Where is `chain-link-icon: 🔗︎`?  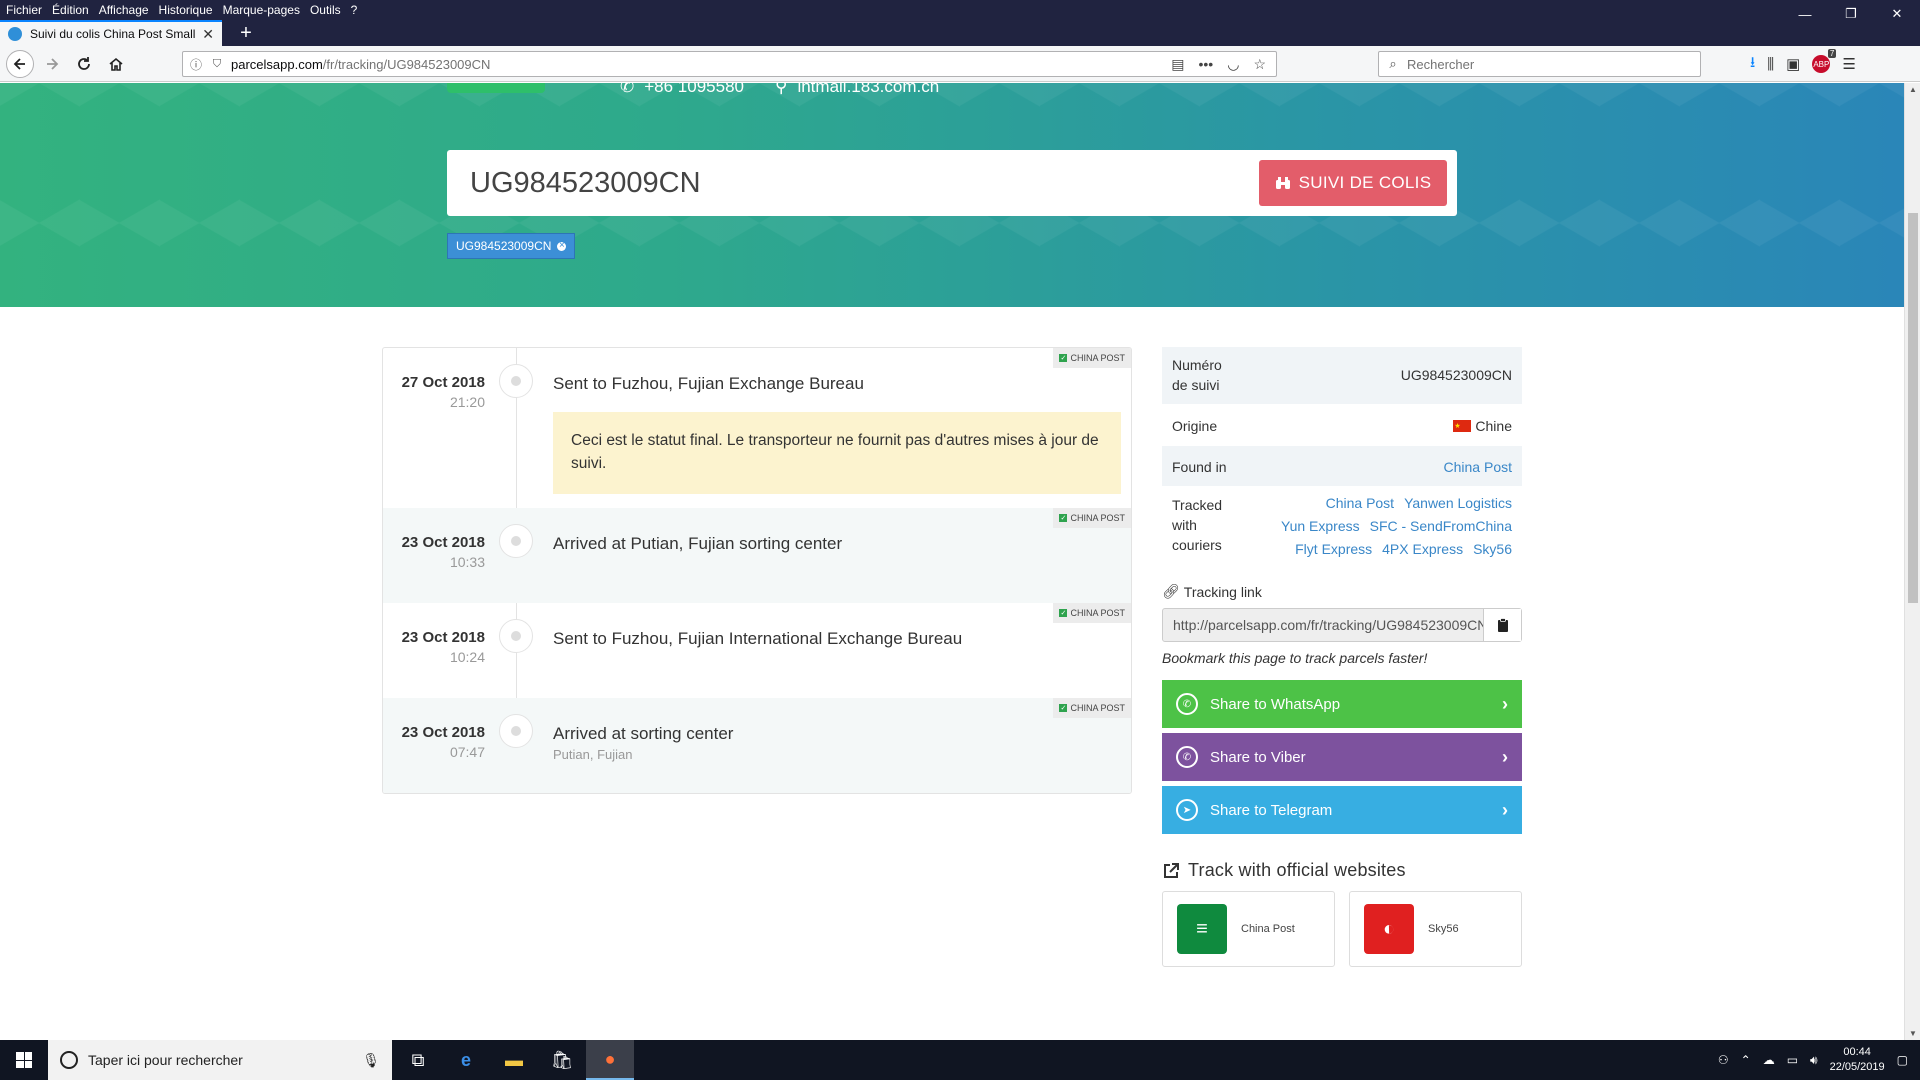
chain-link-icon: 🔗︎ is located at coordinates (1171, 591).